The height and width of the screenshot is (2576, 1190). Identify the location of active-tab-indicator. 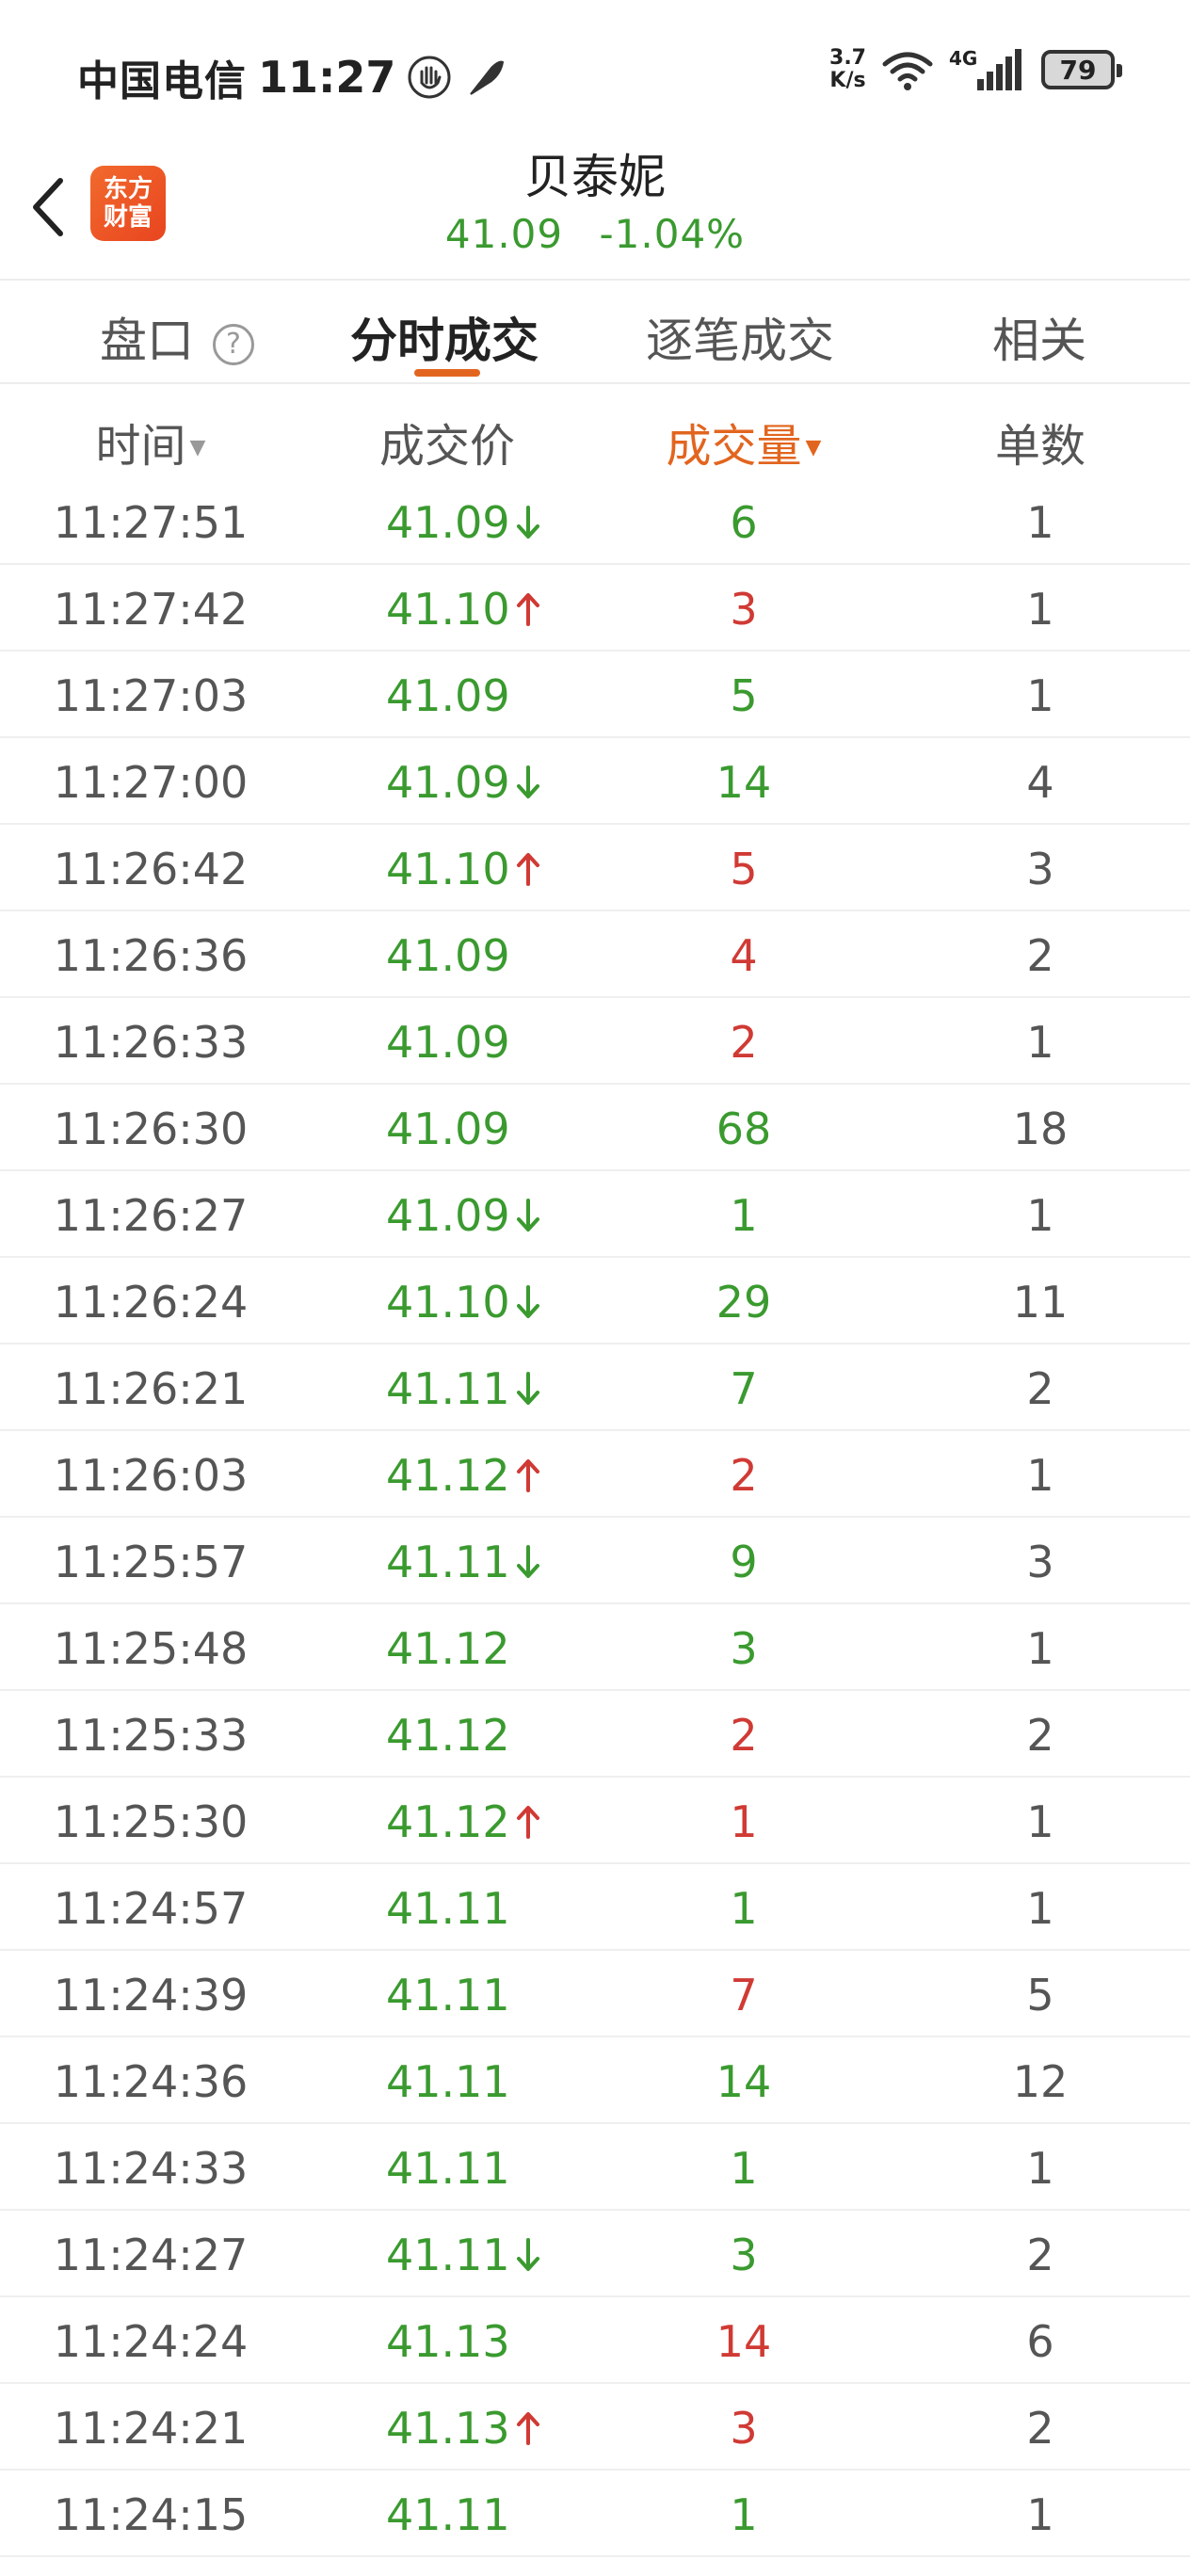
(447, 373).